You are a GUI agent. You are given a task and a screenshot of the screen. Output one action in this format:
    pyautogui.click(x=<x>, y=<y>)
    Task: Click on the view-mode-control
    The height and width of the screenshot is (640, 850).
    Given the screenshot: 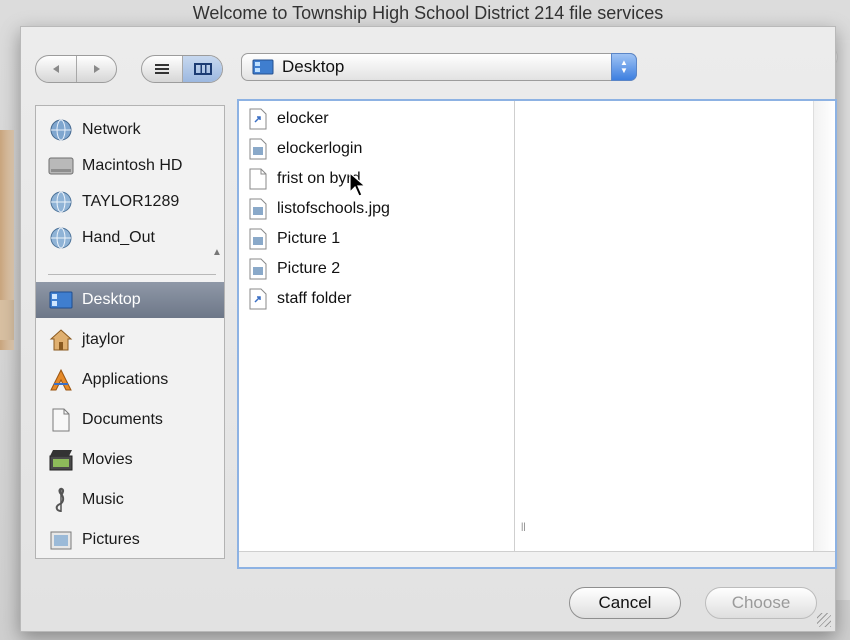 What is the action you would take?
    pyautogui.click(x=182, y=69)
    